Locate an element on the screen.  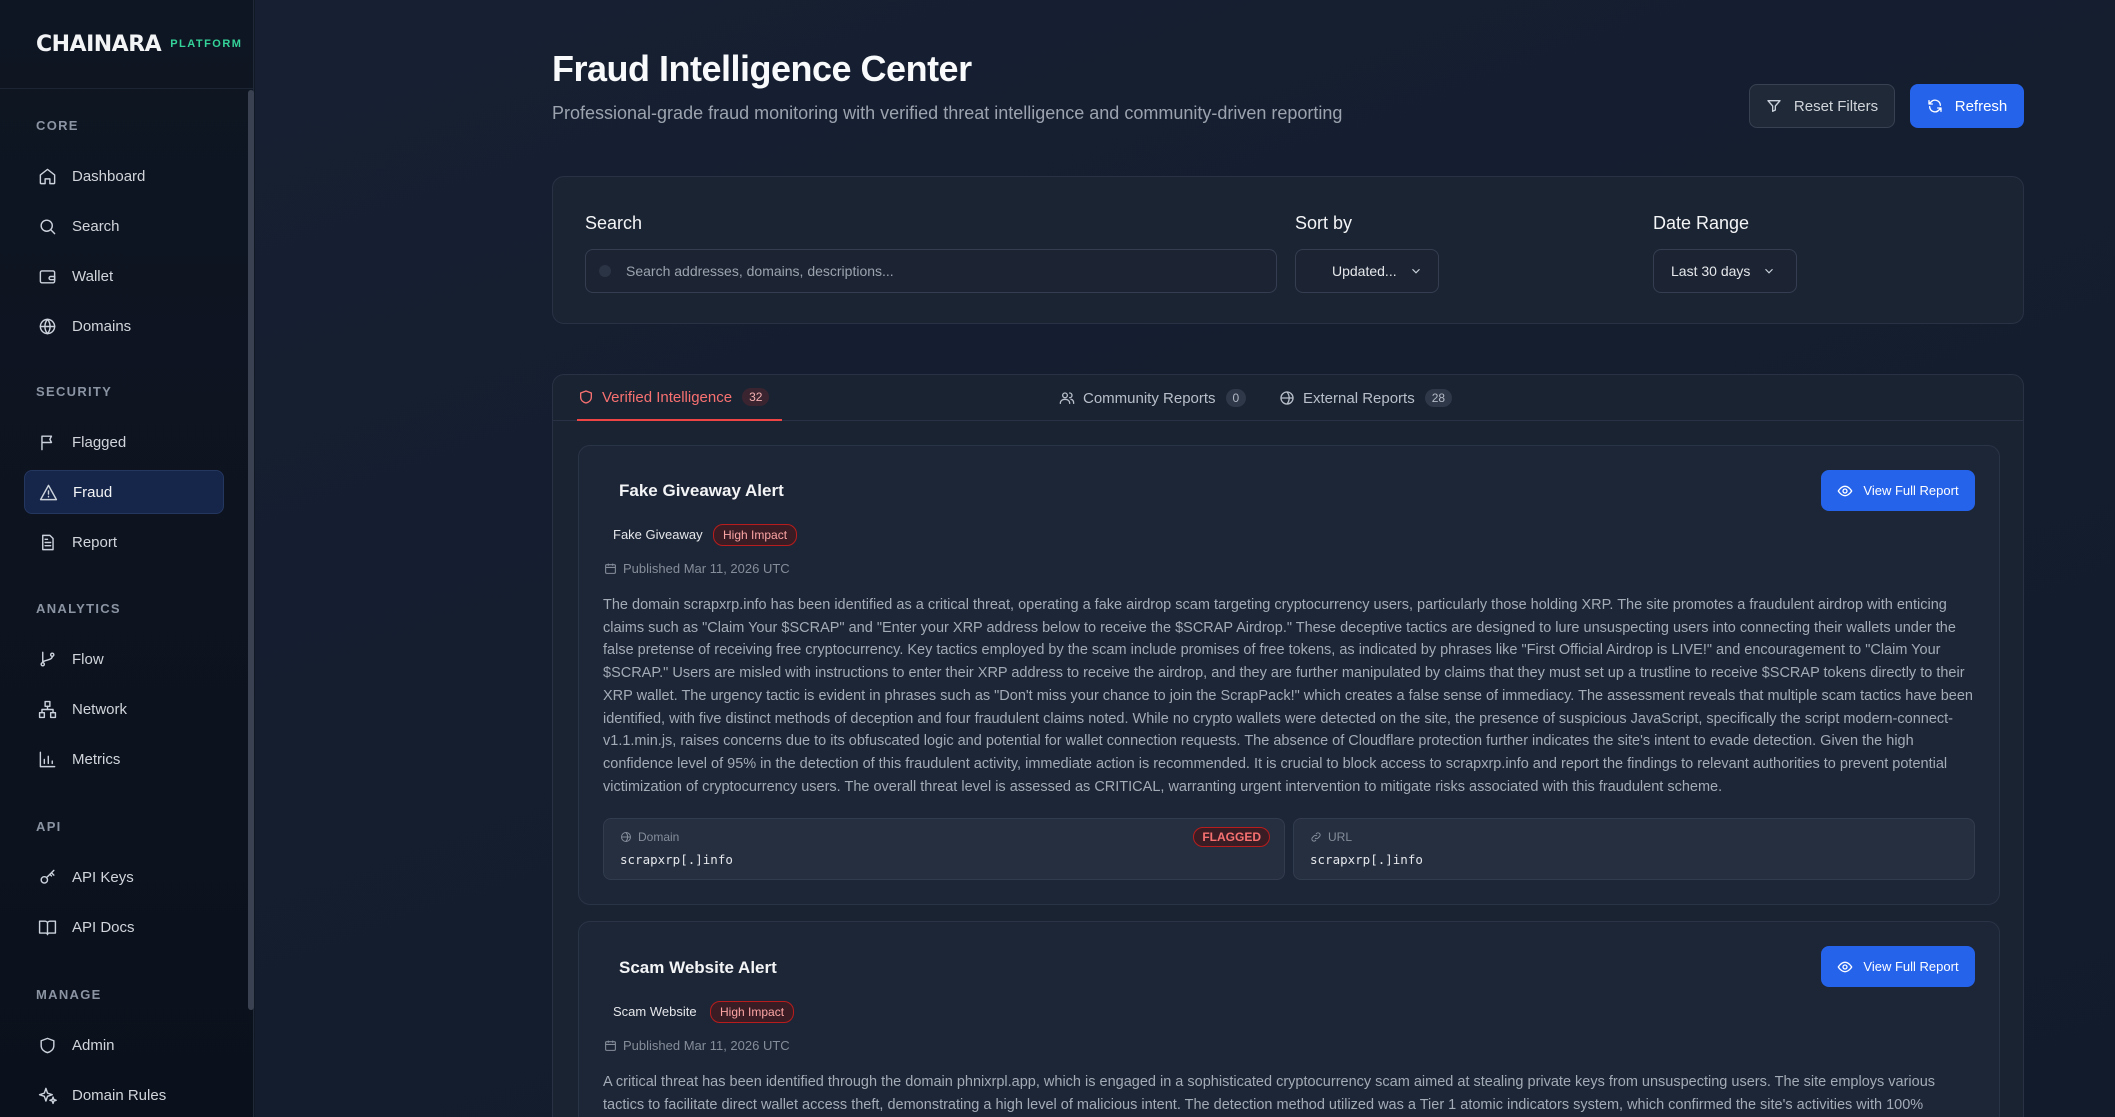
alert-triangle-icon is located at coordinates (48, 492).